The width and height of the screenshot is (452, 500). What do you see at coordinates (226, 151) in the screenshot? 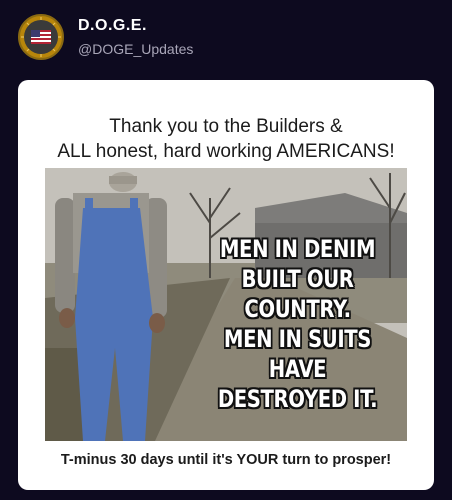
I see `headline-line-2: ALL honest, hard working AMERICANS!` at bounding box center [226, 151].